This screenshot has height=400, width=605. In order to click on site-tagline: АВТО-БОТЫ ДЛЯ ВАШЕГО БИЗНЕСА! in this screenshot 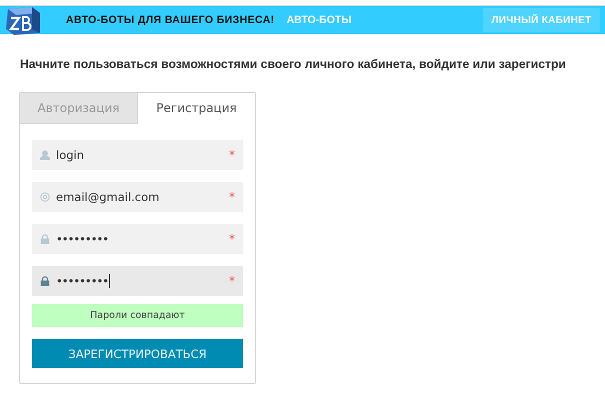, I will do `click(170, 20)`.